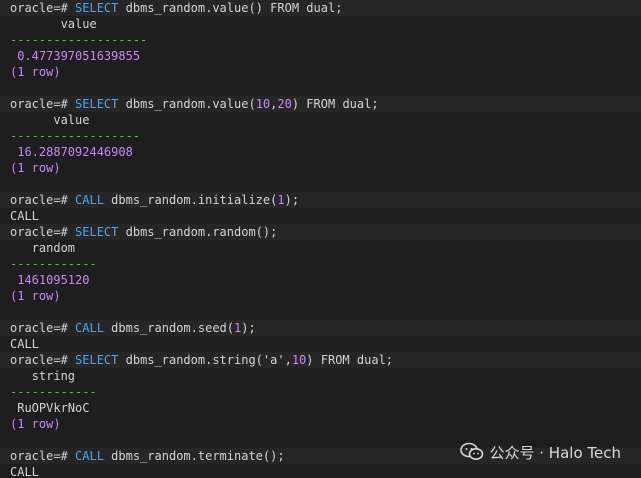 This screenshot has height=478, width=641. Describe the element at coordinates (169, 328) in the screenshot. I see `function-name: dbms_random.seed` at that location.